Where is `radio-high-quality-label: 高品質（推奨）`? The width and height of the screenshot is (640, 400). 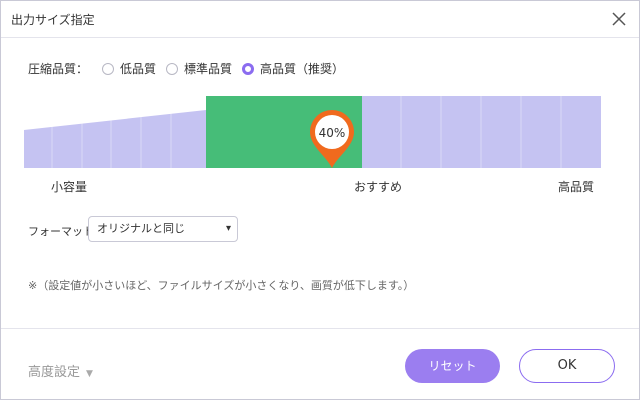 radio-high-quality-label: 高品質（推奨） is located at coordinates (302, 69).